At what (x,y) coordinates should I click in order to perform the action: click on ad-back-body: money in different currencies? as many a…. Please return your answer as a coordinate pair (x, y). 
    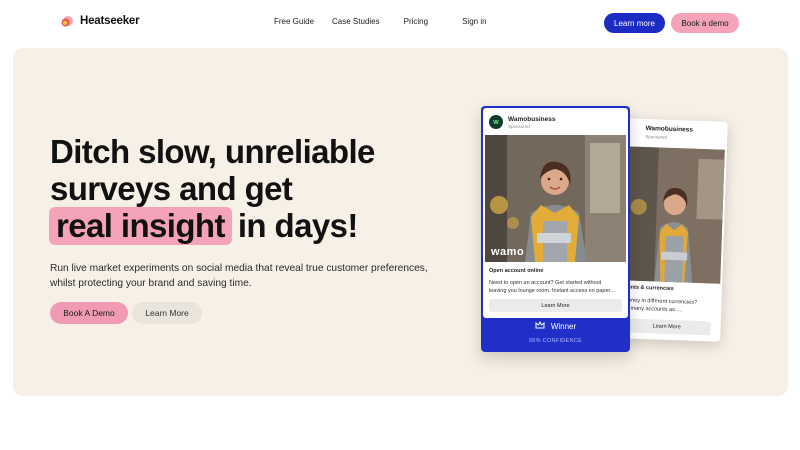
    Looking at the image, I should click on (671, 305).